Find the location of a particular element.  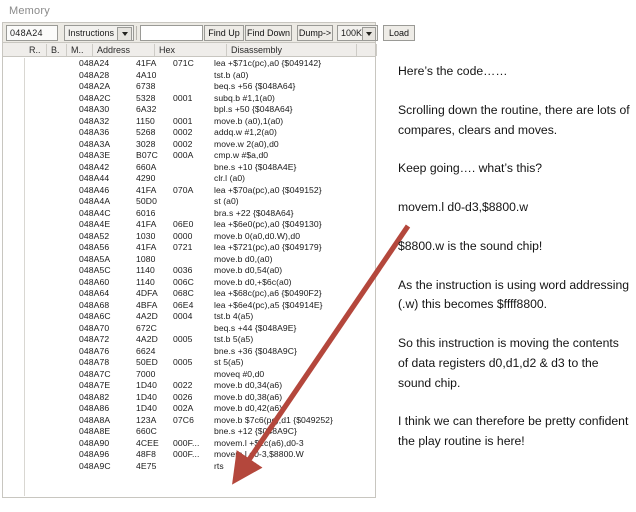

row-disassembly: move.b 0(a0,d0.W),d0 is located at coordinates (257, 235).